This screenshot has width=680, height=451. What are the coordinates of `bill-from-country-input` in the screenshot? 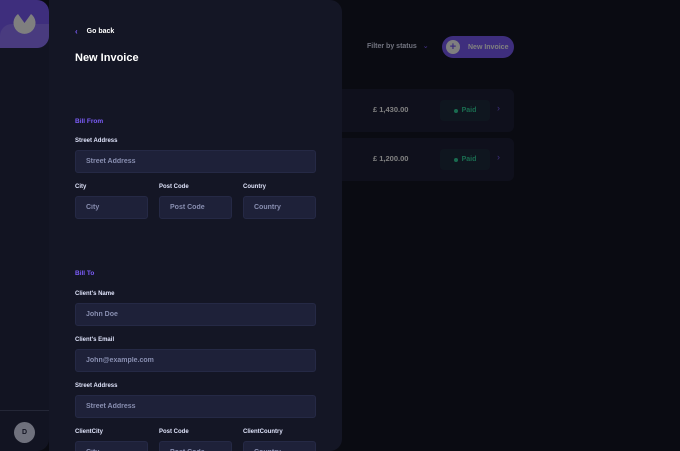 It's located at (279, 207).